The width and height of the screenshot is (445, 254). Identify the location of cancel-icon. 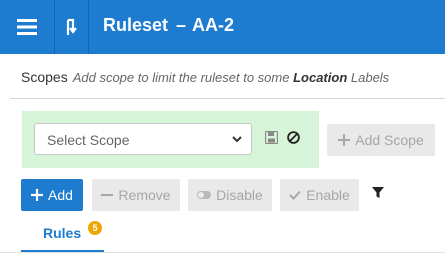
(293, 137).